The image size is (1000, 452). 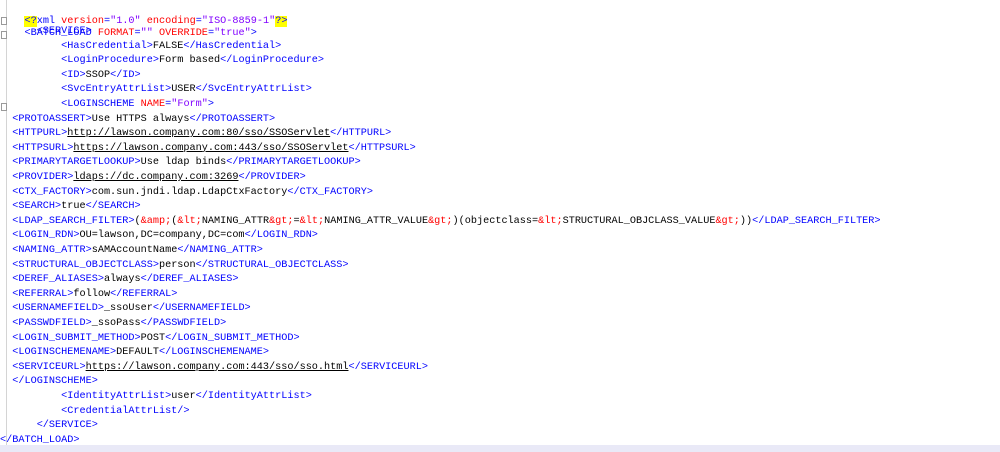 What do you see at coordinates (500, 382) in the screenshot?
I see `code-line: </LOGINSCHEME>` at bounding box center [500, 382].